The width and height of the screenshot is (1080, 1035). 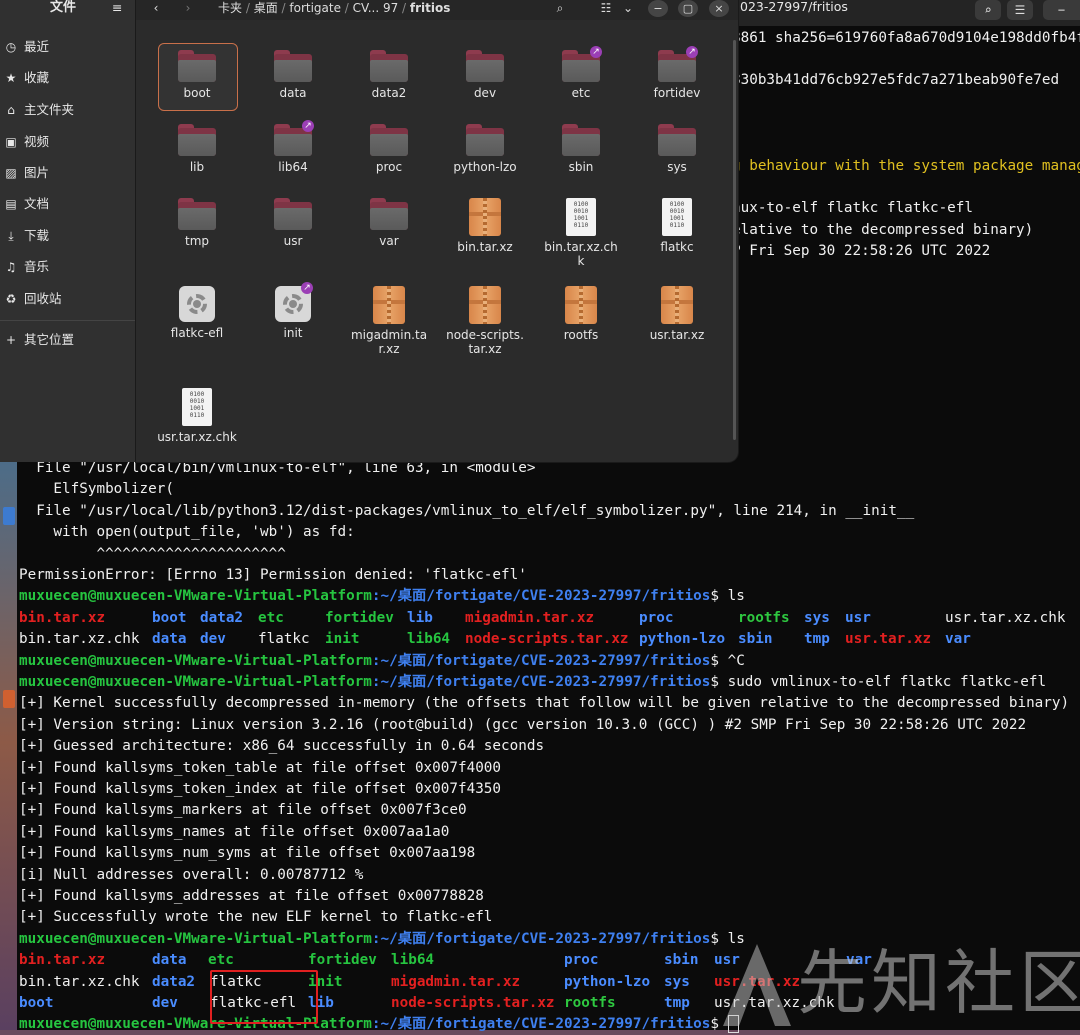 I want to click on file-name: lib, so click(x=197, y=167).